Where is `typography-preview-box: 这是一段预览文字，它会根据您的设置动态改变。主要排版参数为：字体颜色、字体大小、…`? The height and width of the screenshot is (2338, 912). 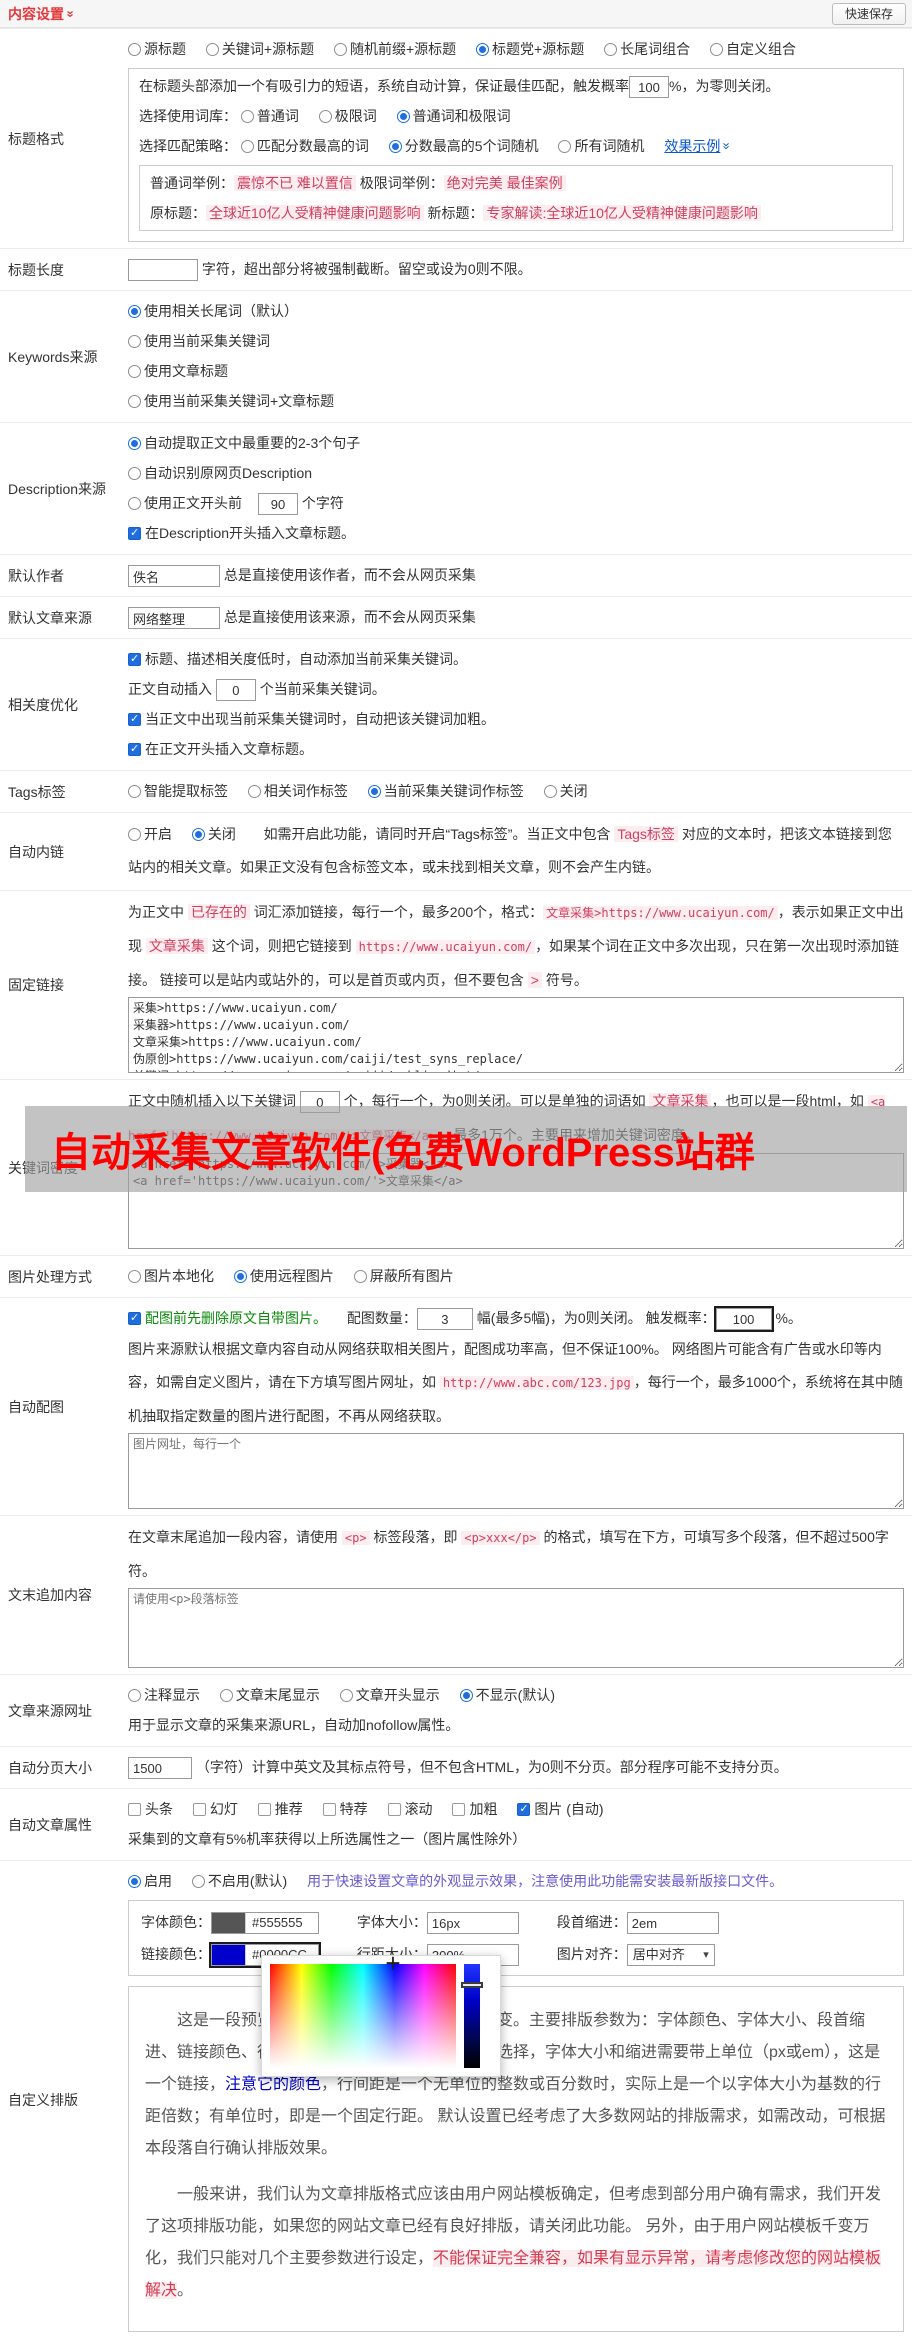
typography-preview-box: 这是一段预览文字，它会根据您的设置动态改变。主要排版参数为：字体颜色、字体大小、… is located at coordinates (516, 2159).